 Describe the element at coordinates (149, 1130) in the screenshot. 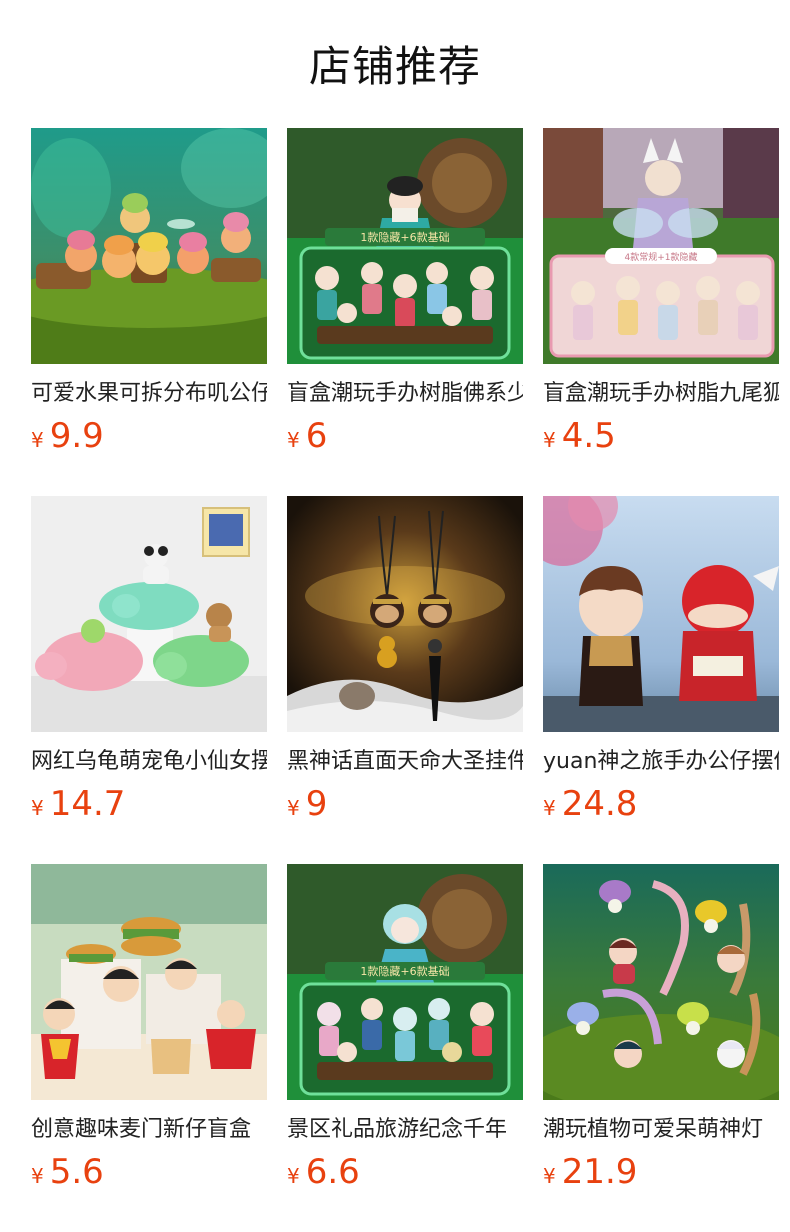

I see `product-title: 创意趣味麦门新仔盲盒` at that location.